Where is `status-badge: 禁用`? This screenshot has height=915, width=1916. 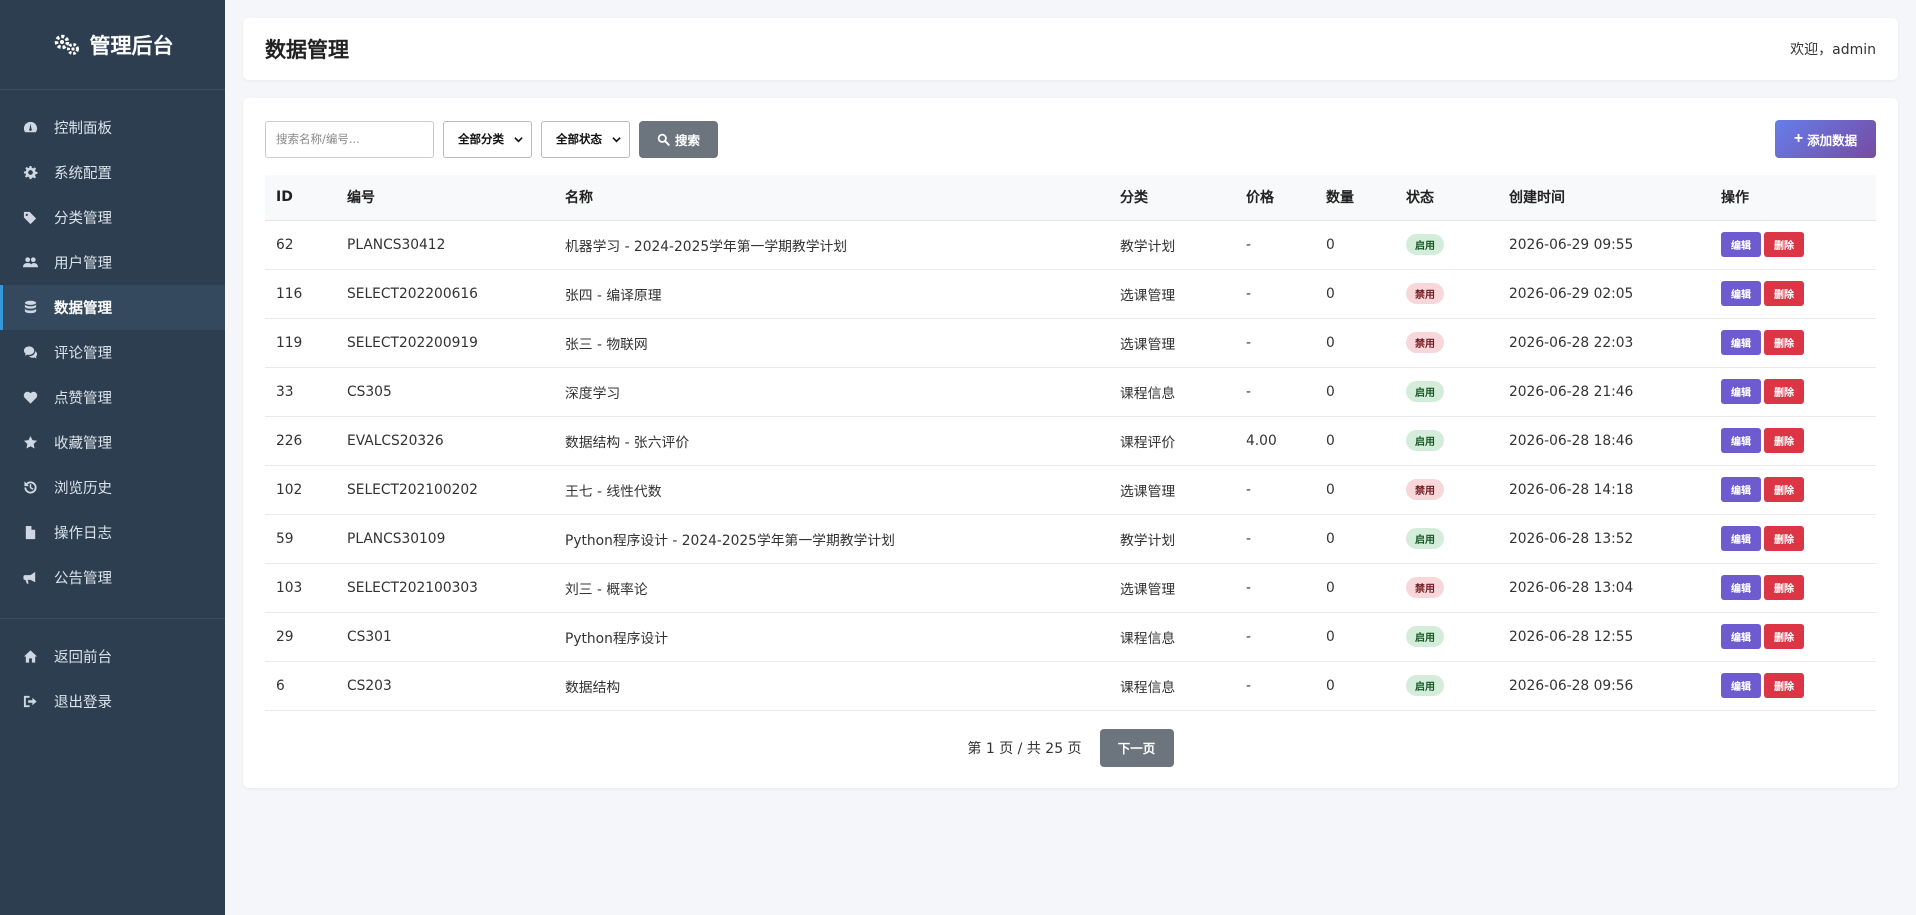
status-badge: 禁用 is located at coordinates (1425, 587).